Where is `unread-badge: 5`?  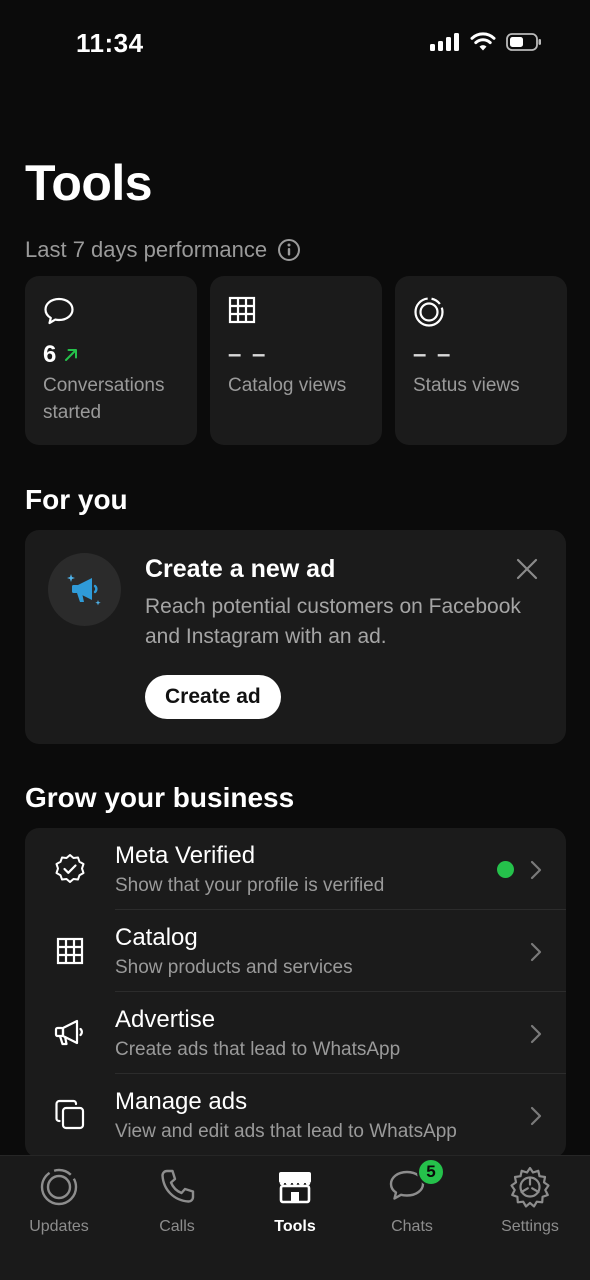
unread-badge: 5 is located at coordinates (431, 1172).